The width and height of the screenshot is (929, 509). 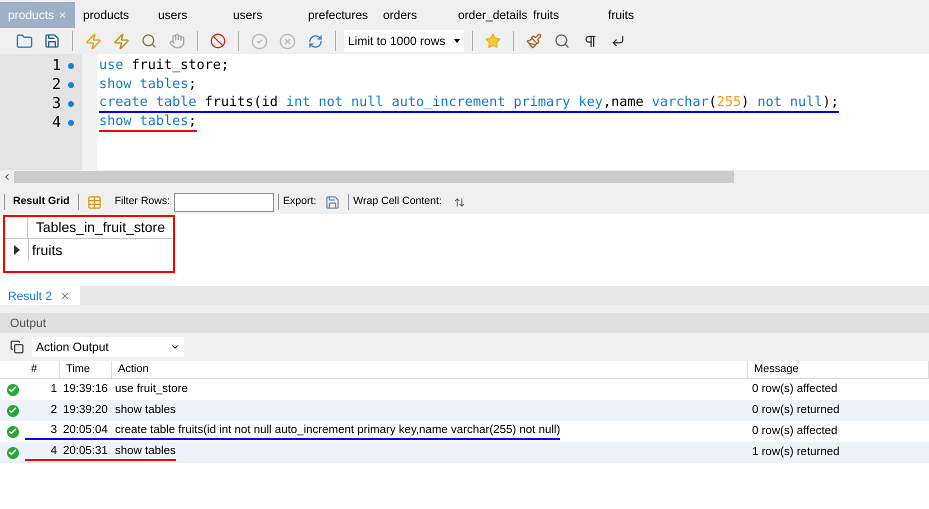 I want to click on column-header: Action, so click(x=430, y=369).